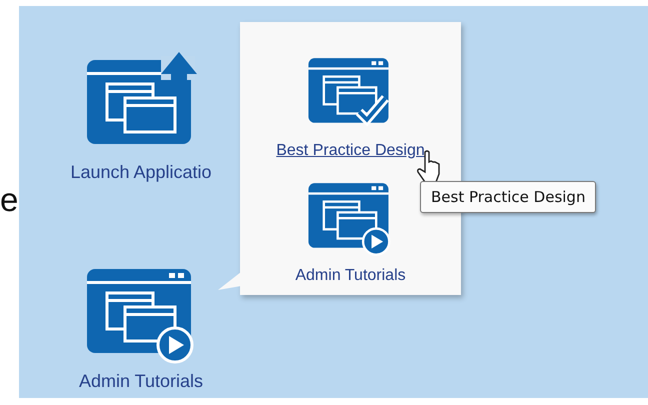 The width and height of the screenshot is (648, 405). I want to click on edge-text: e, so click(9, 199).